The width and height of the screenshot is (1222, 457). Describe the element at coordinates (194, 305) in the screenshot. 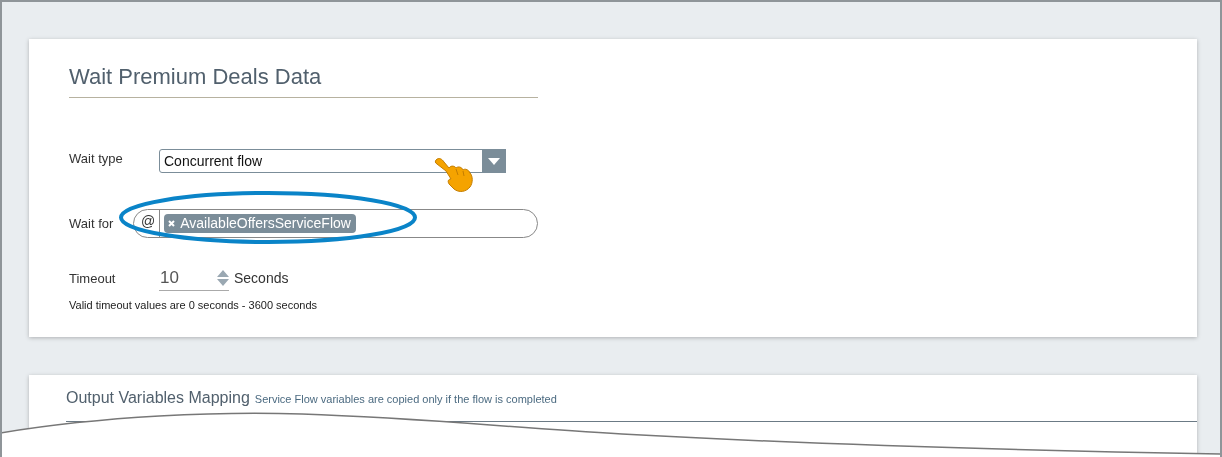

I see `hint-text: Valid timeout values are 0 seconds - 3600 seconds` at that location.